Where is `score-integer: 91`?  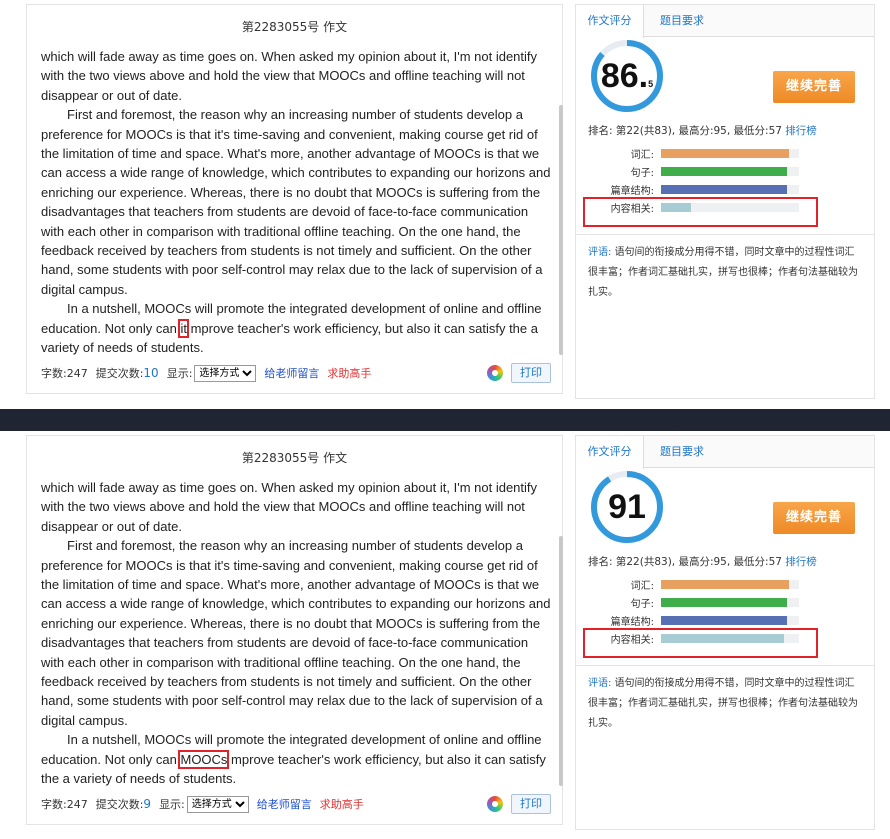
score-integer: 91 is located at coordinates (627, 506).